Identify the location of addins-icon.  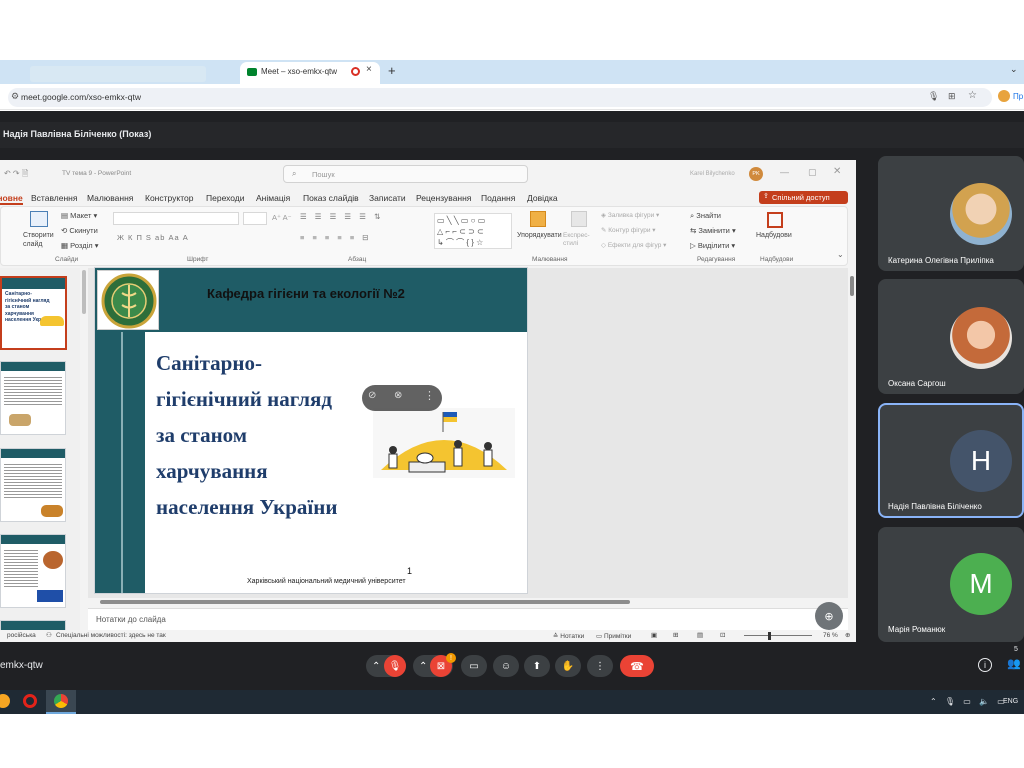
(775, 220).